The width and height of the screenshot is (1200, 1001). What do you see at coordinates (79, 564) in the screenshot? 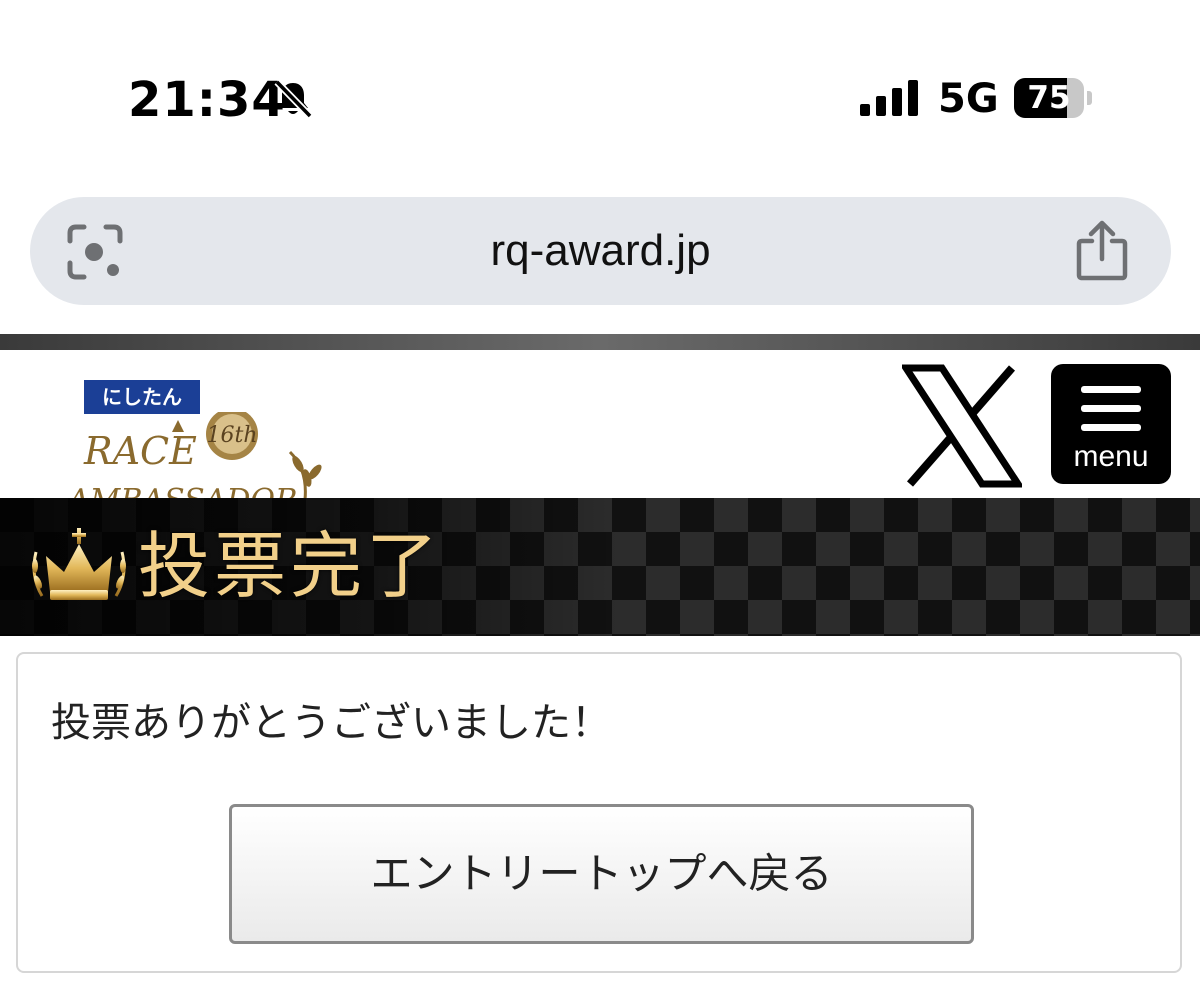
I see `crown-icon` at bounding box center [79, 564].